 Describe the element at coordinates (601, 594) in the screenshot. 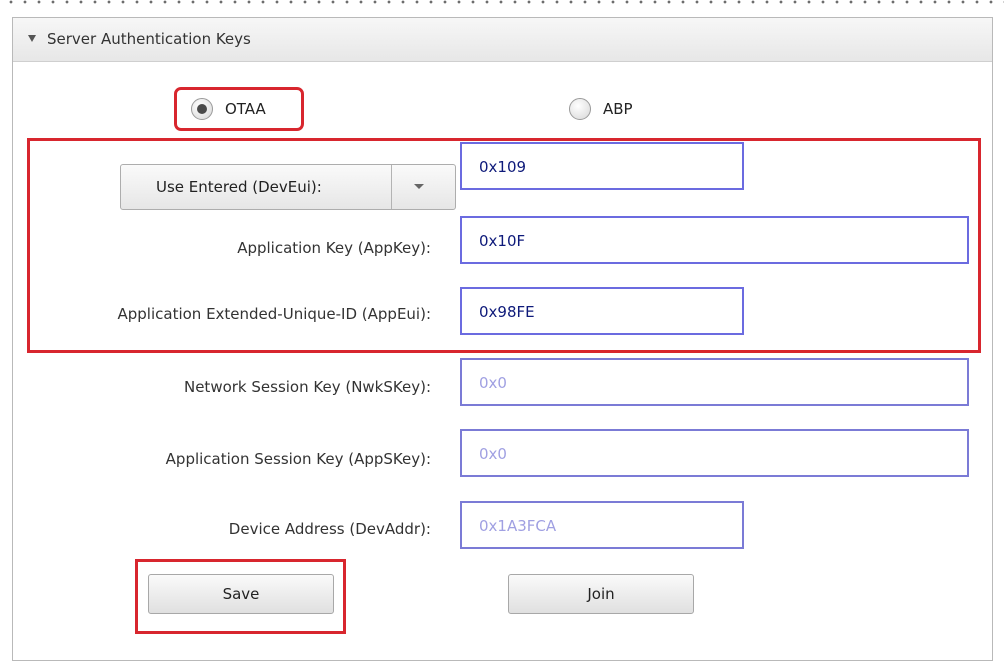

I see `join-button: Join` at that location.